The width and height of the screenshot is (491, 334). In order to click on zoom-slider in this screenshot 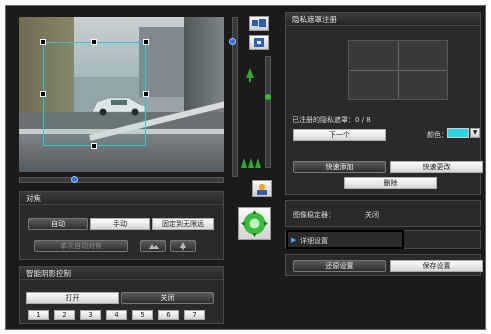, I will do `click(268, 112)`.